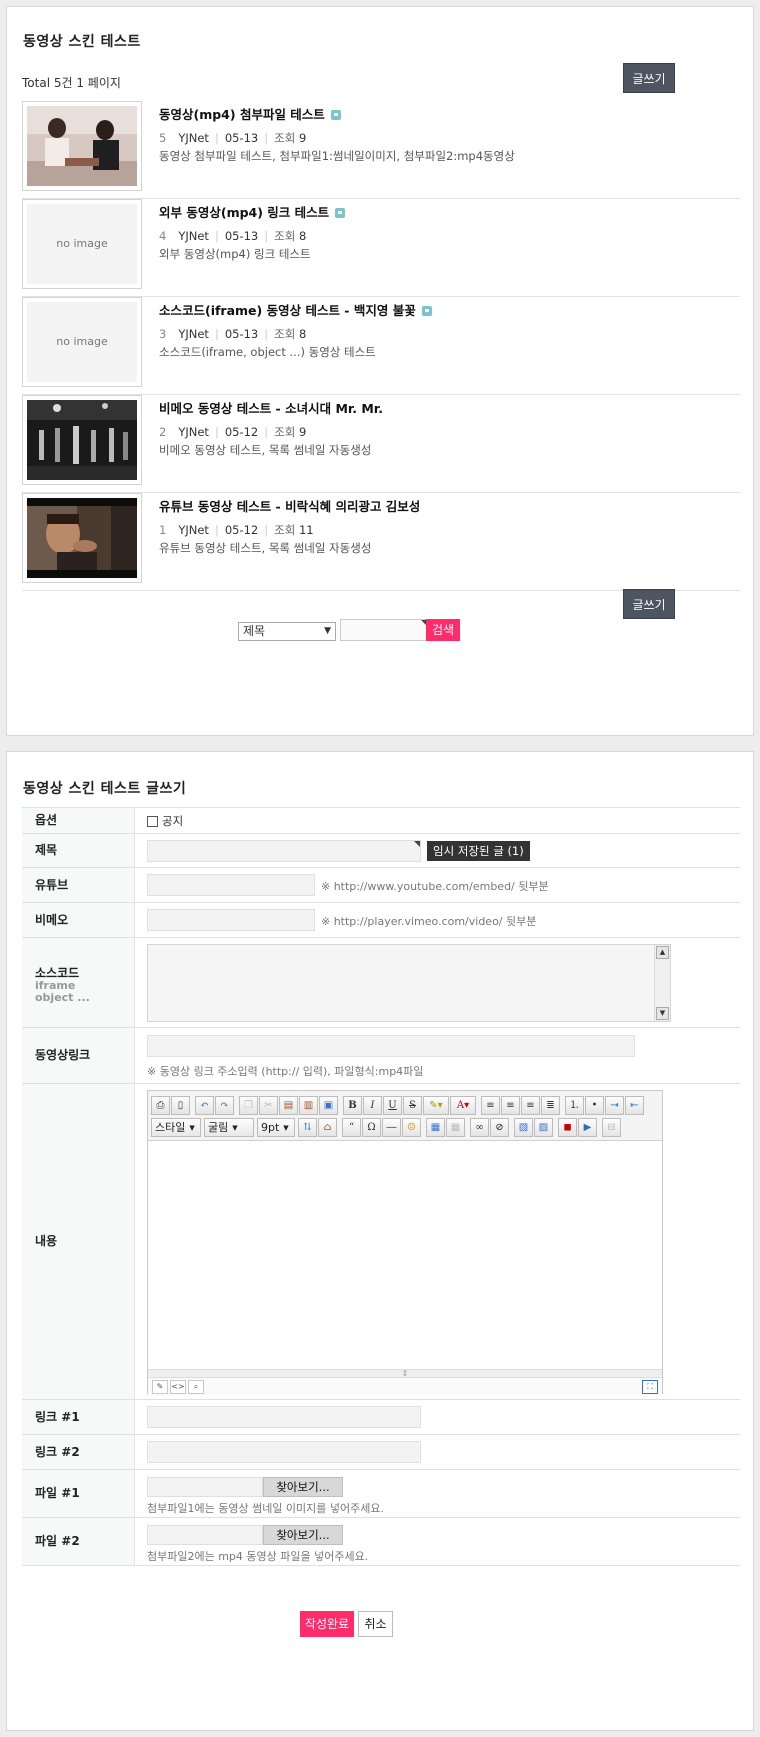  I want to click on unlink-icon: ⊘, so click(499, 1127).